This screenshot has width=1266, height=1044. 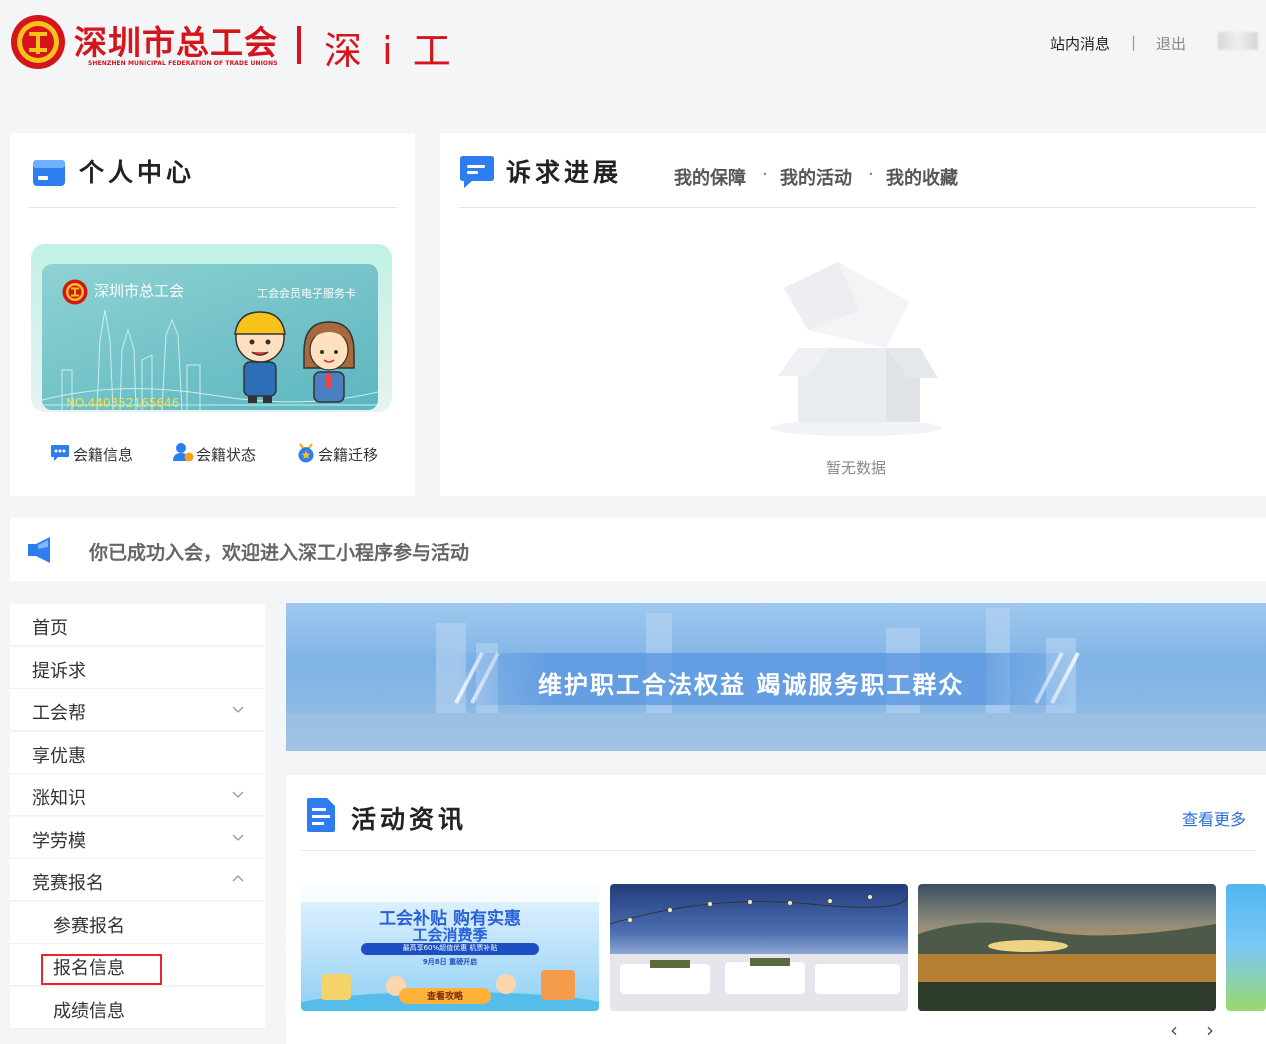 What do you see at coordinates (751, 685) in the screenshot?
I see `banner-slogan: 维护职工合法权益 竭诚服务职工群众` at bounding box center [751, 685].